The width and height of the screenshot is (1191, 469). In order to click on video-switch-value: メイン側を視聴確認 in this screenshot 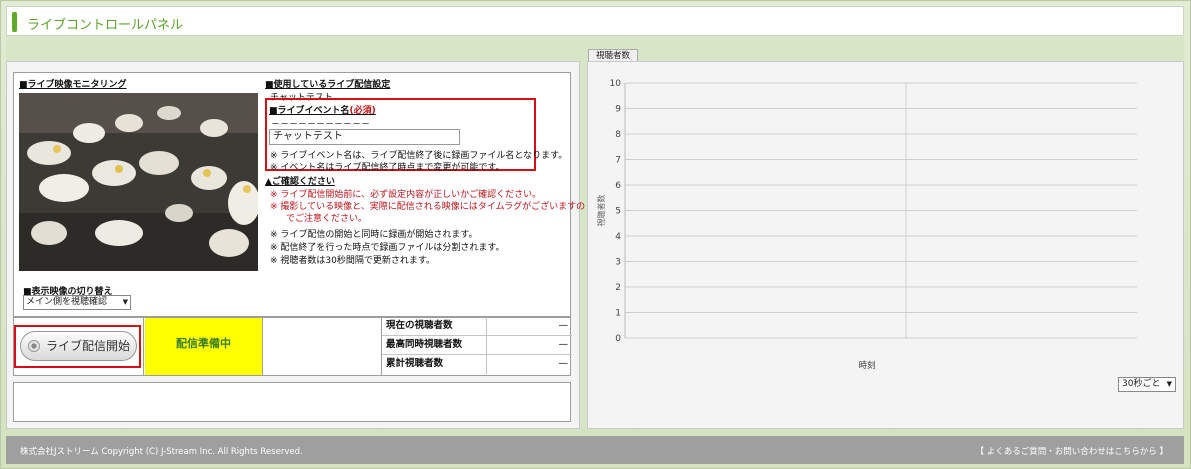, I will do `click(67, 302)`.